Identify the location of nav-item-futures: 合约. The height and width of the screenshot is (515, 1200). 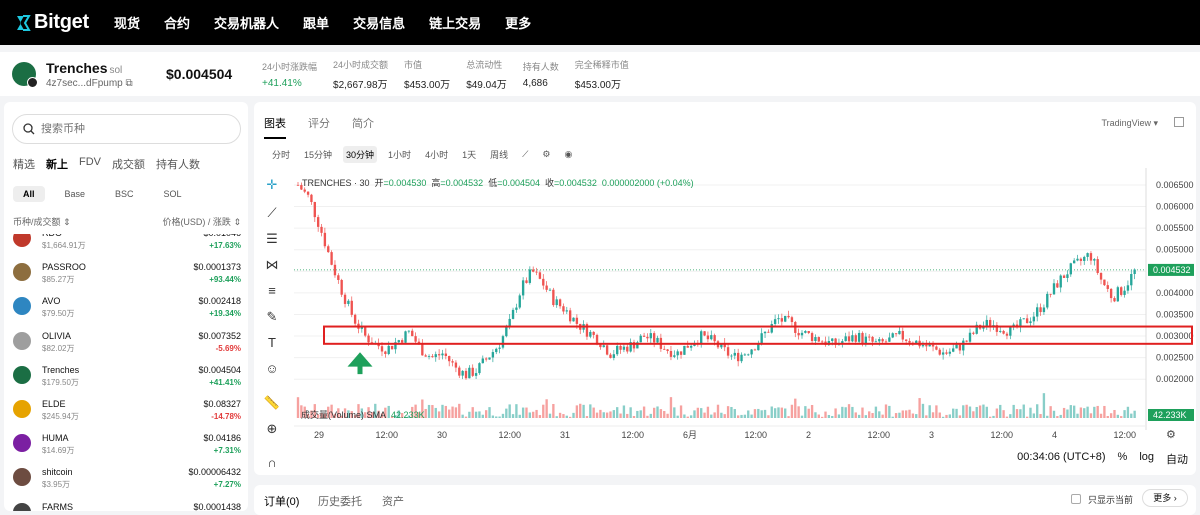
(177, 22).